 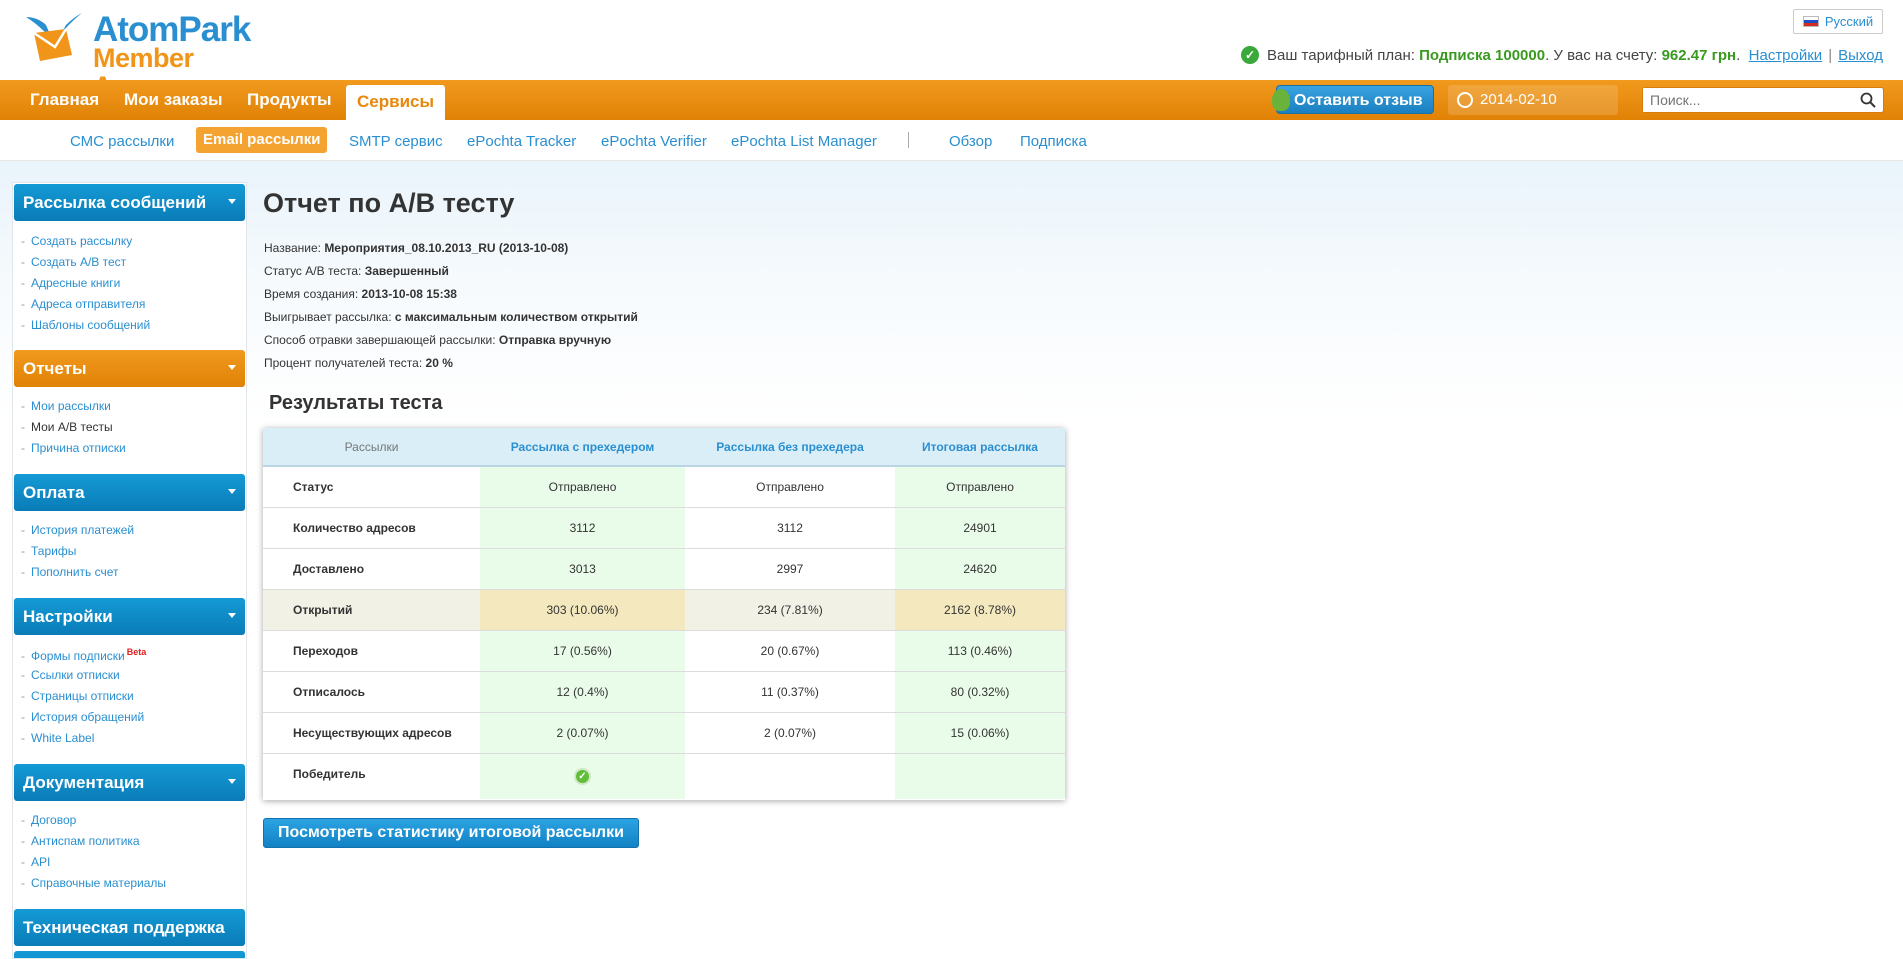 I want to click on sidebar-item-unsubscribe-pages: - Страницы отписки, so click(x=77, y=696).